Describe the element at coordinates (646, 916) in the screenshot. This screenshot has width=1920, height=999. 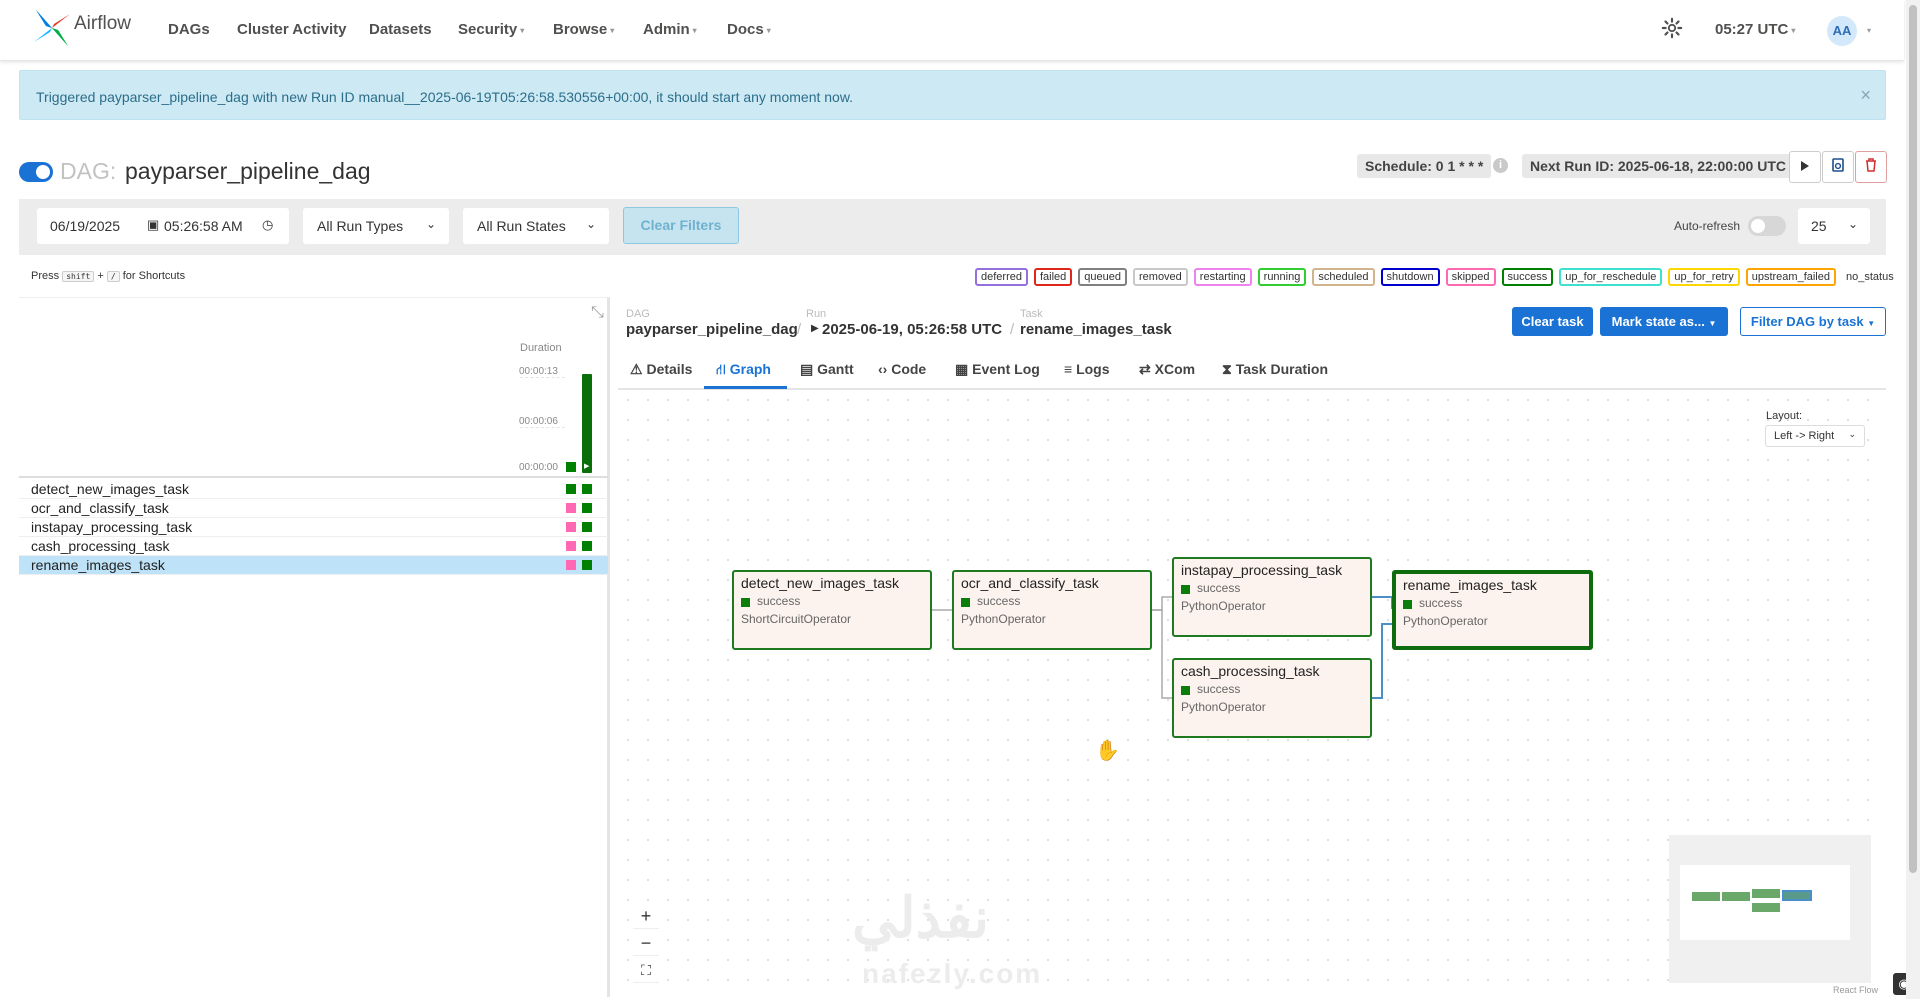
I see `zoom-in-button: +` at that location.